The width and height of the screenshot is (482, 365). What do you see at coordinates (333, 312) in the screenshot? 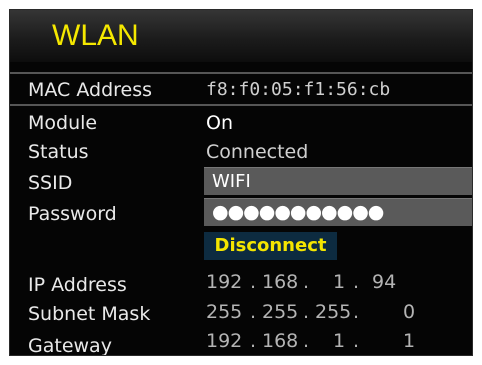
I see `mask-octet-3: 255` at bounding box center [333, 312].